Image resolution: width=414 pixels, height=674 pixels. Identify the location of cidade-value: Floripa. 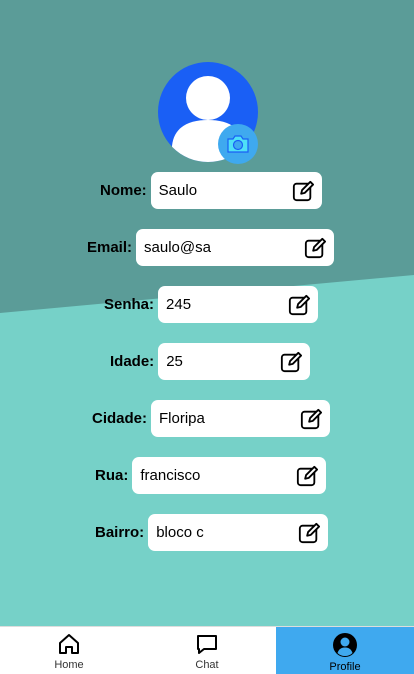
(229, 418).